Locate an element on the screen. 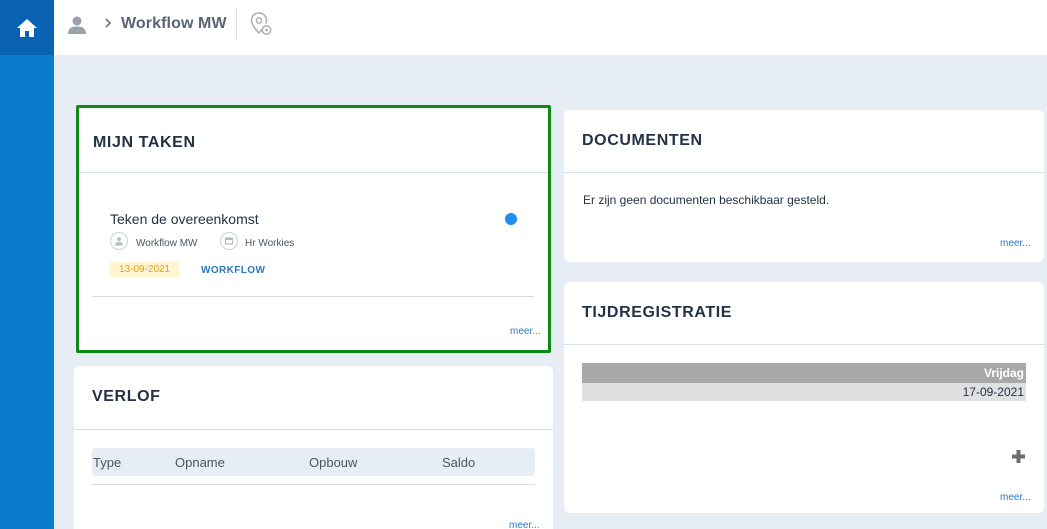 Image resolution: width=1047 pixels, height=529 pixels. home-icon is located at coordinates (27, 27).